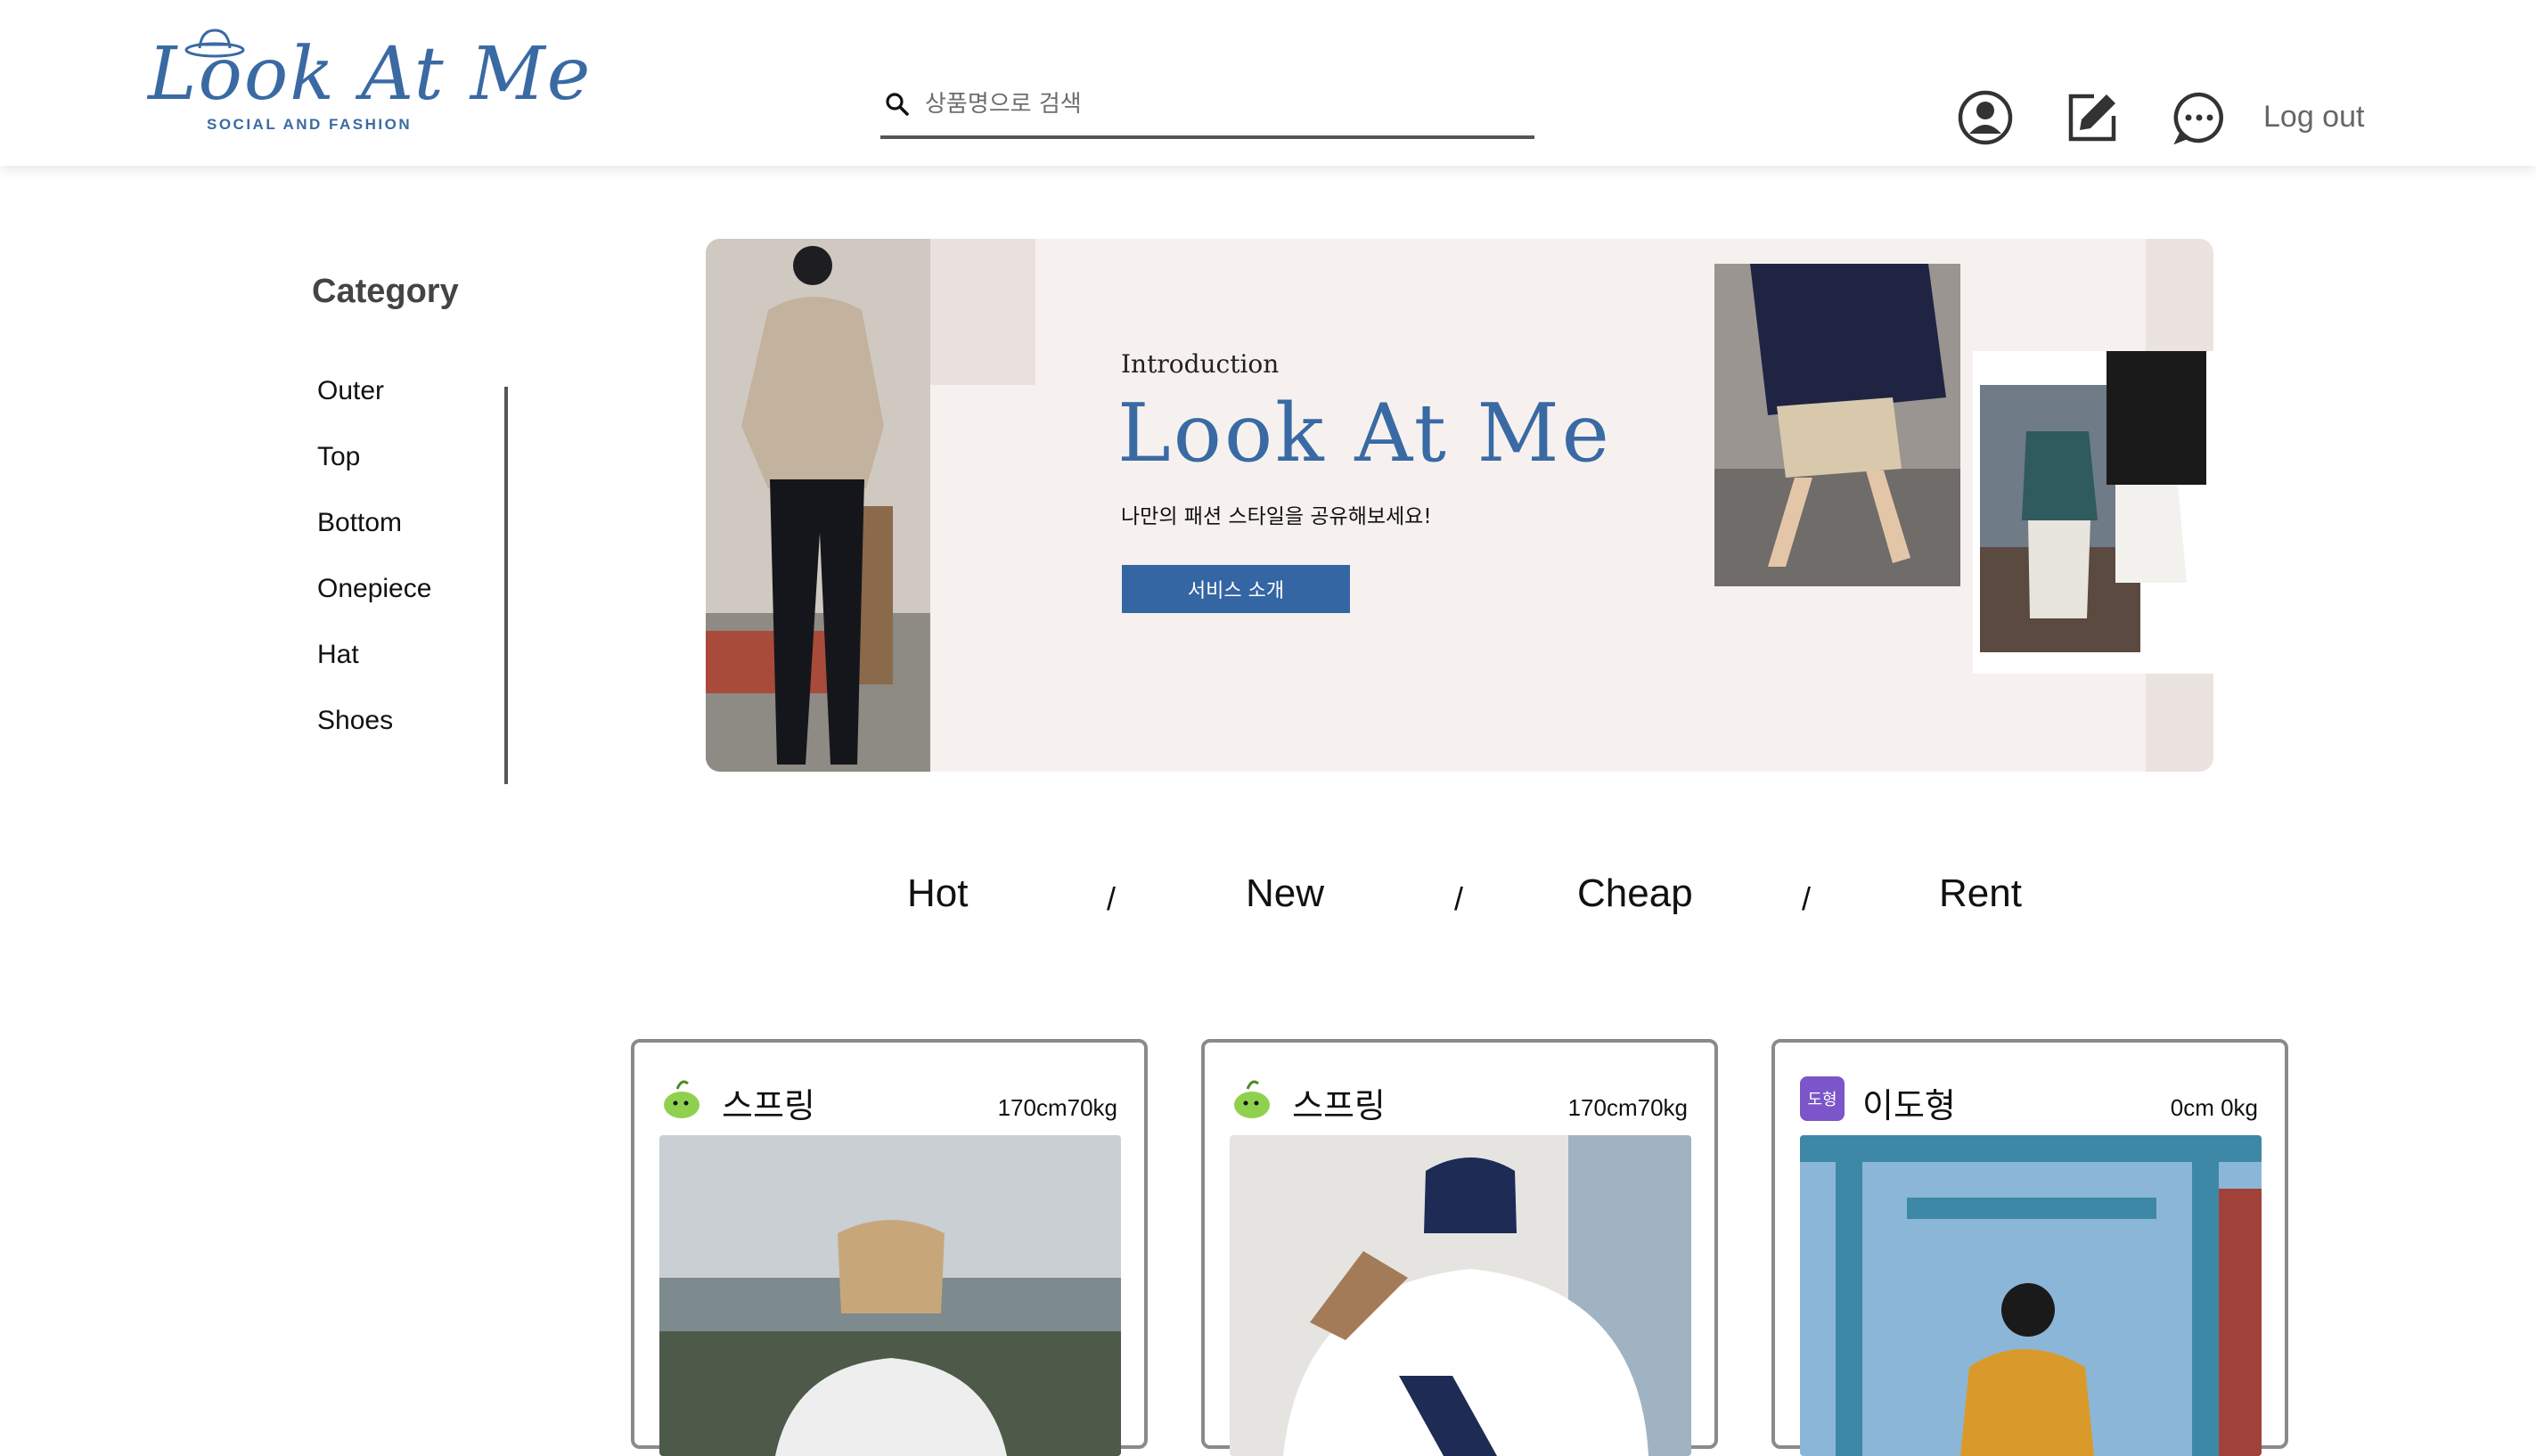  I want to click on tab-rent: Rent, so click(1980, 894).